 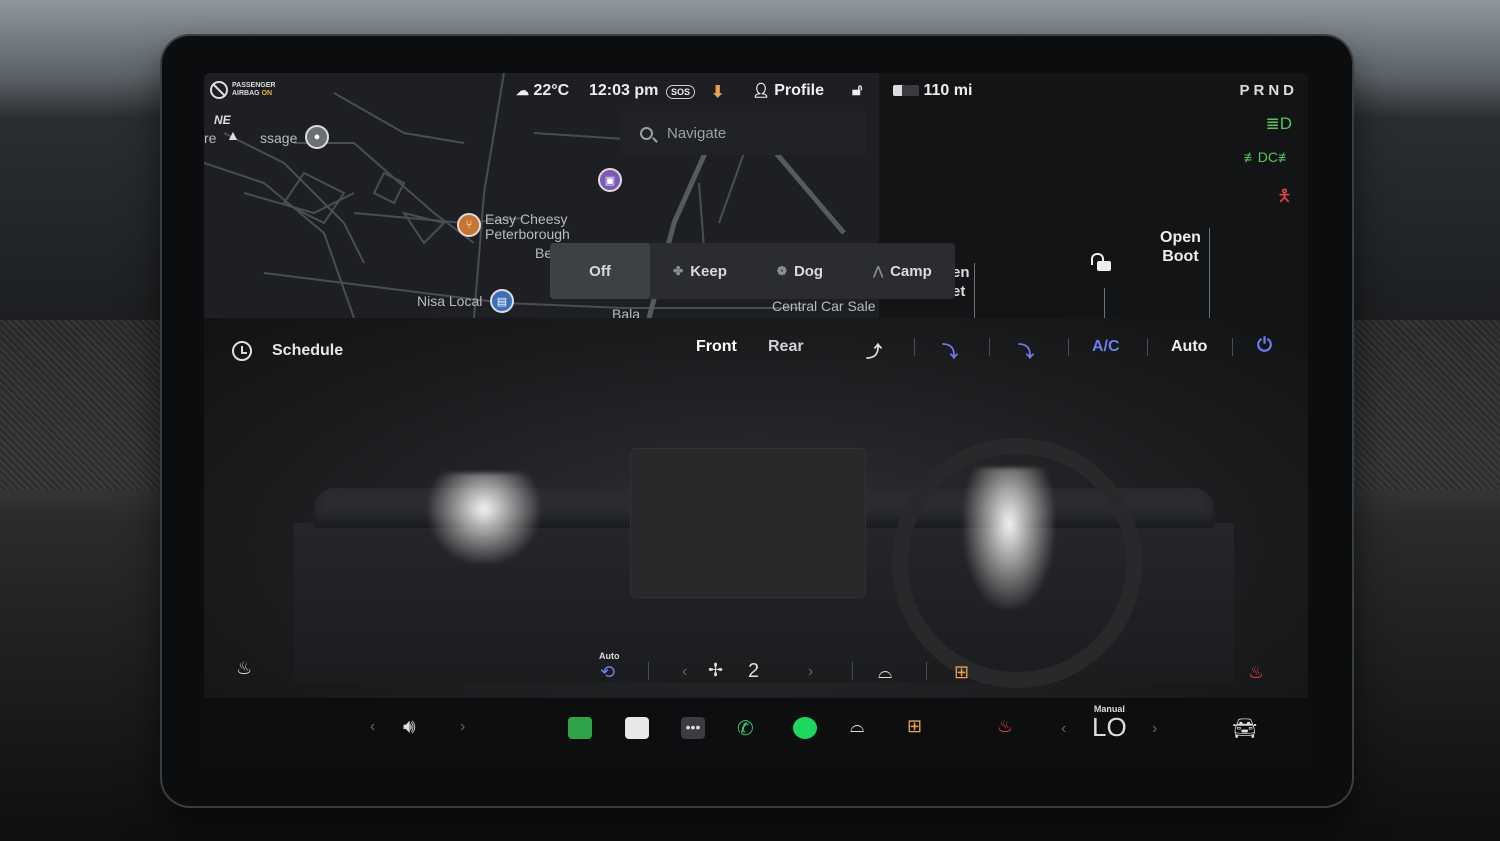 What do you see at coordinates (761, 90) in the screenshot?
I see `person-icon: 👤︎` at bounding box center [761, 90].